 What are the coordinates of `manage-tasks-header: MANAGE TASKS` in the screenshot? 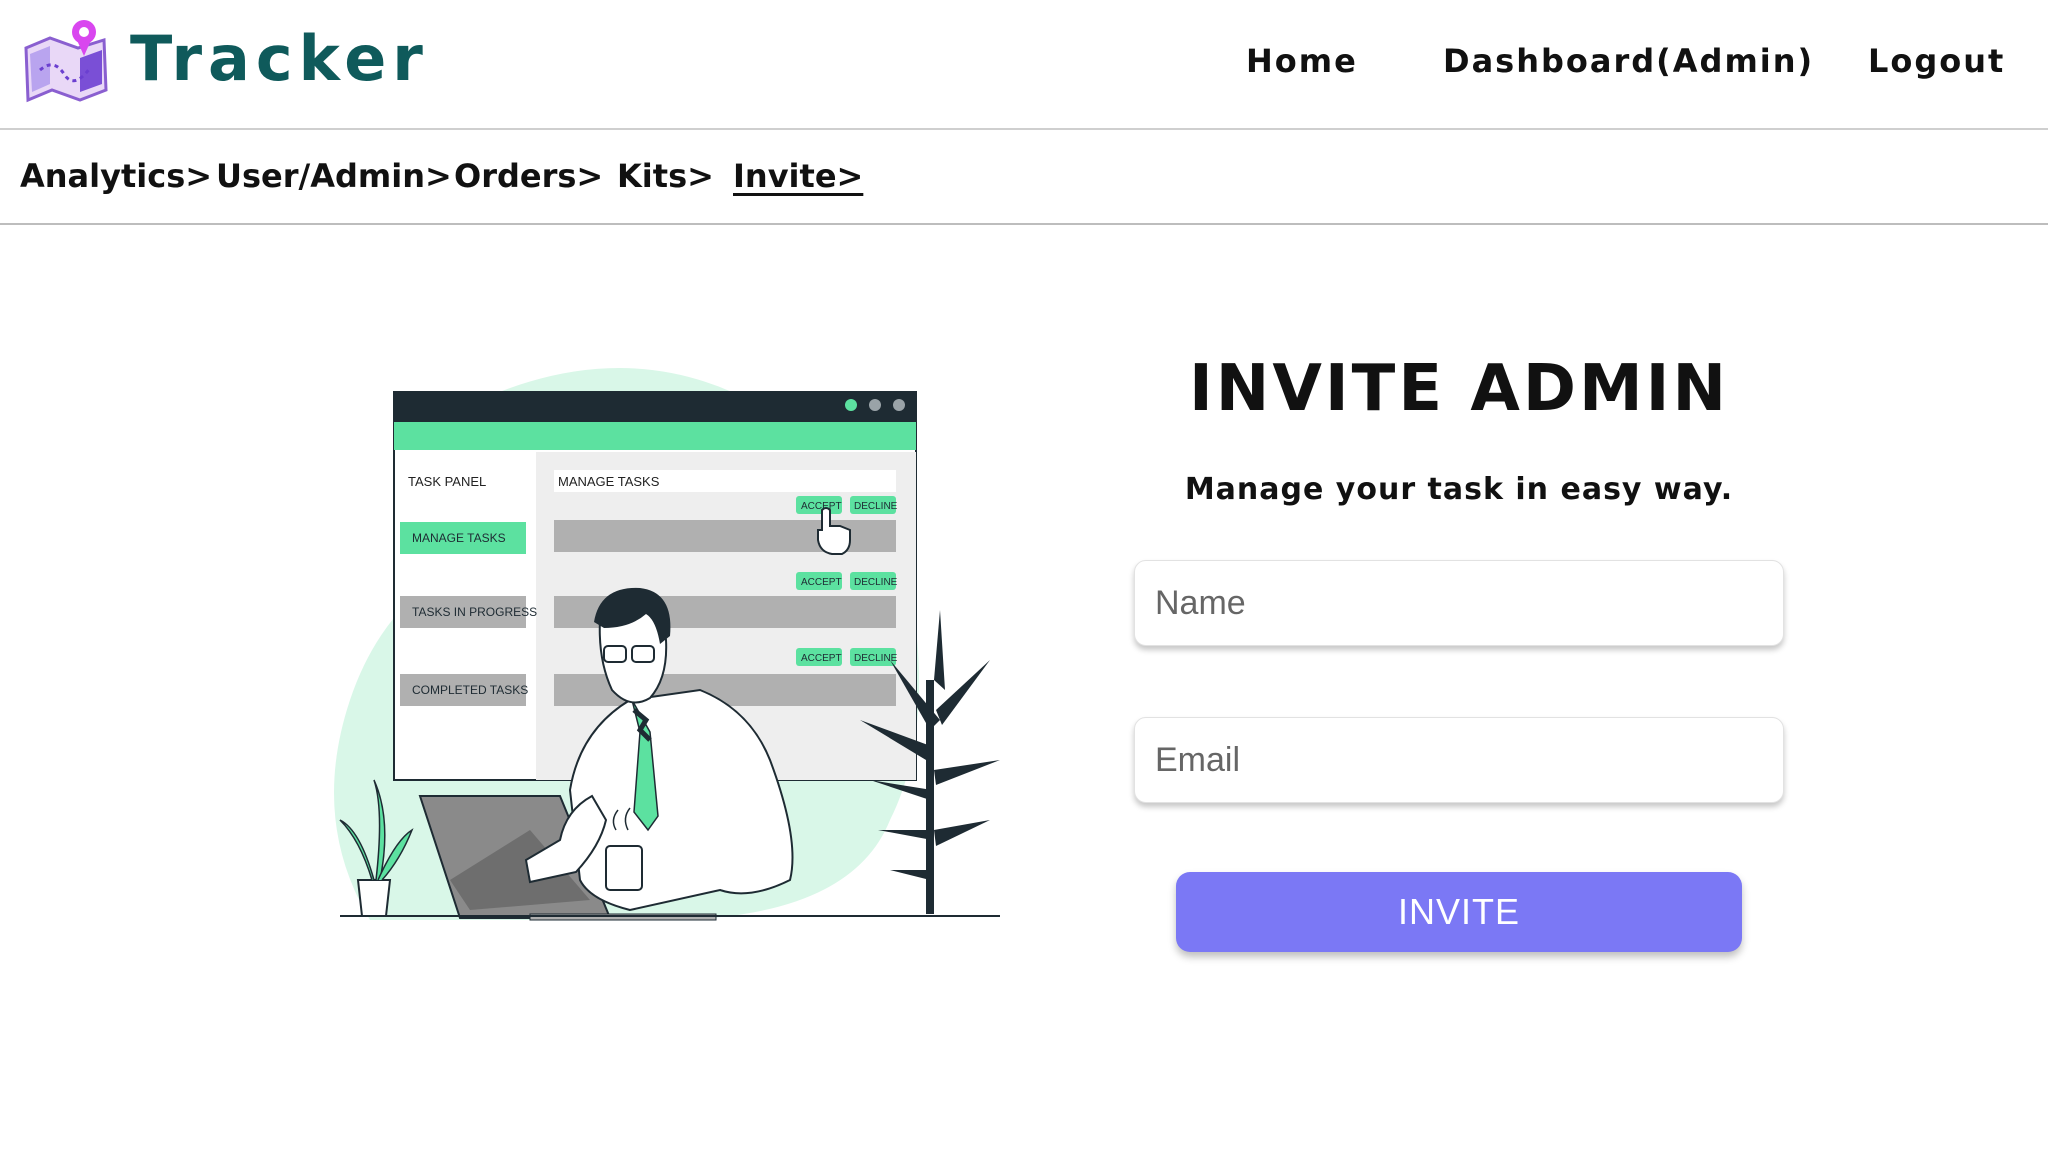 It's located at (609, 481).